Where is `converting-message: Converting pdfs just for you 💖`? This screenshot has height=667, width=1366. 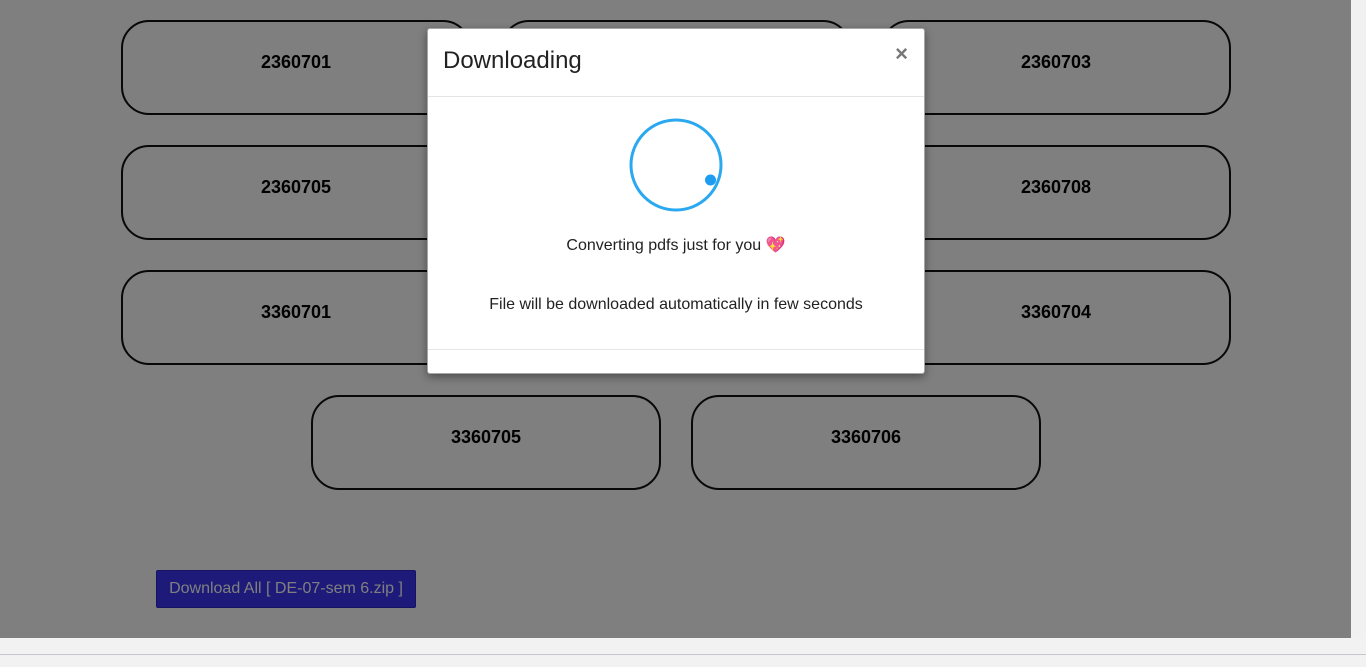
converting-message: Converting pdfs just for you 💖 is located at coordinates (676, 245).